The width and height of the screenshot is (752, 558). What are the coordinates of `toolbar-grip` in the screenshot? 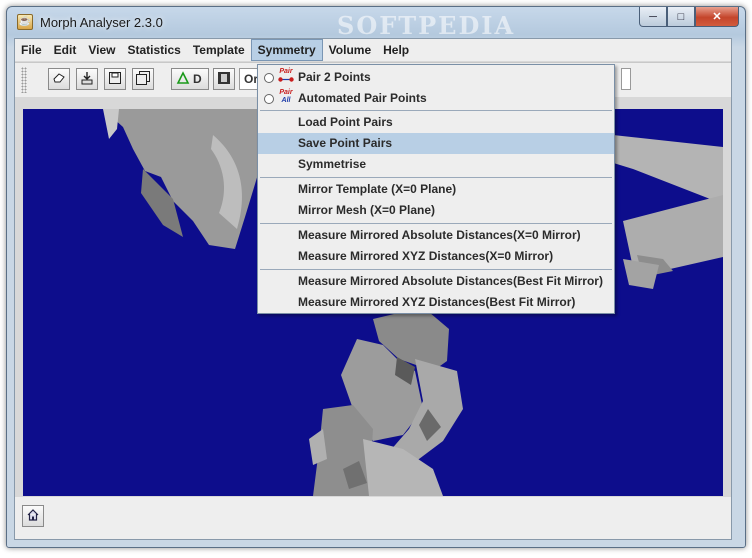 It's located at (24, 80).